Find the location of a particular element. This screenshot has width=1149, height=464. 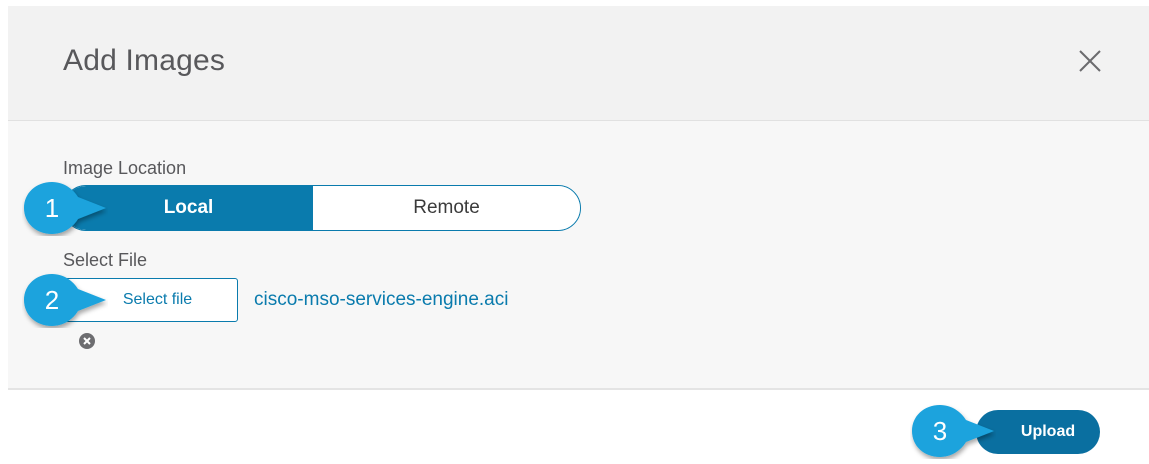

toggle-option-remote: Remote is located at coordinates (446, 208).